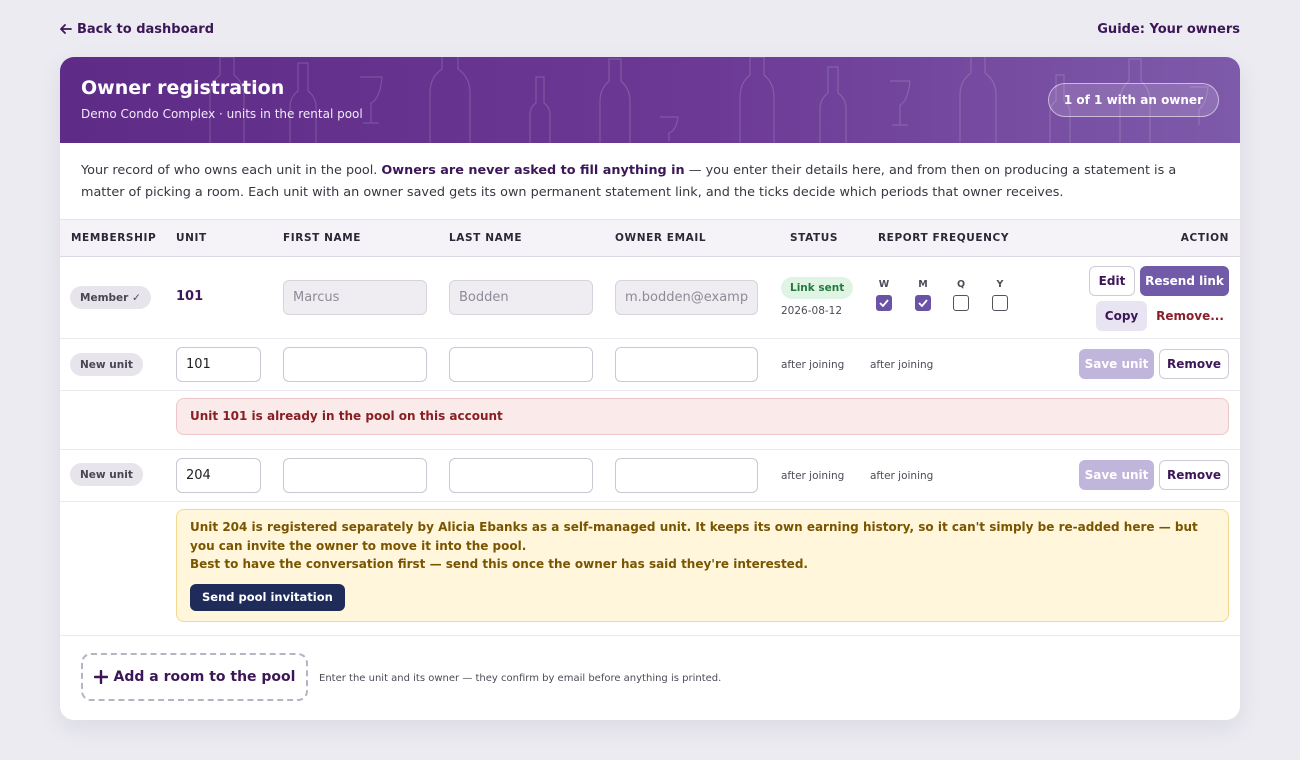  Describe the element at coordinates (183, 88) in the screenshot. I see `page-title: Owner registration` at that location.